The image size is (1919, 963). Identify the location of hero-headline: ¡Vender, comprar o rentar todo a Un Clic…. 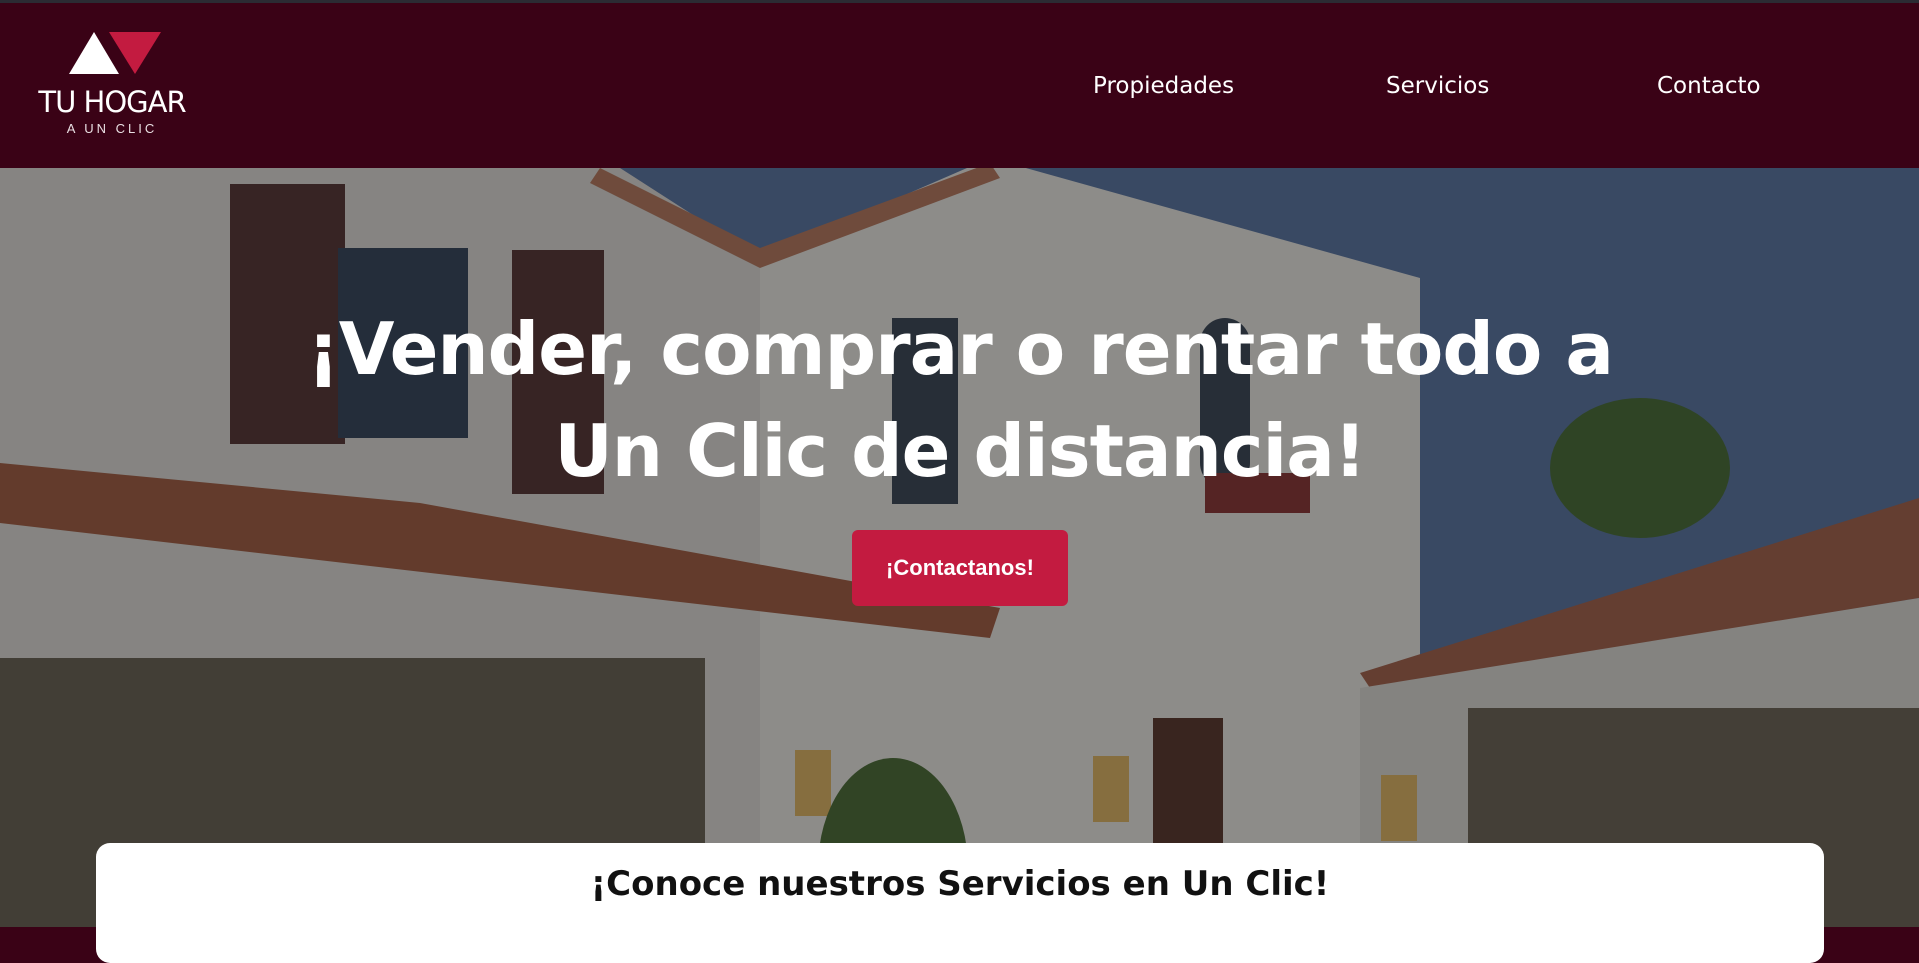
(960, 400).